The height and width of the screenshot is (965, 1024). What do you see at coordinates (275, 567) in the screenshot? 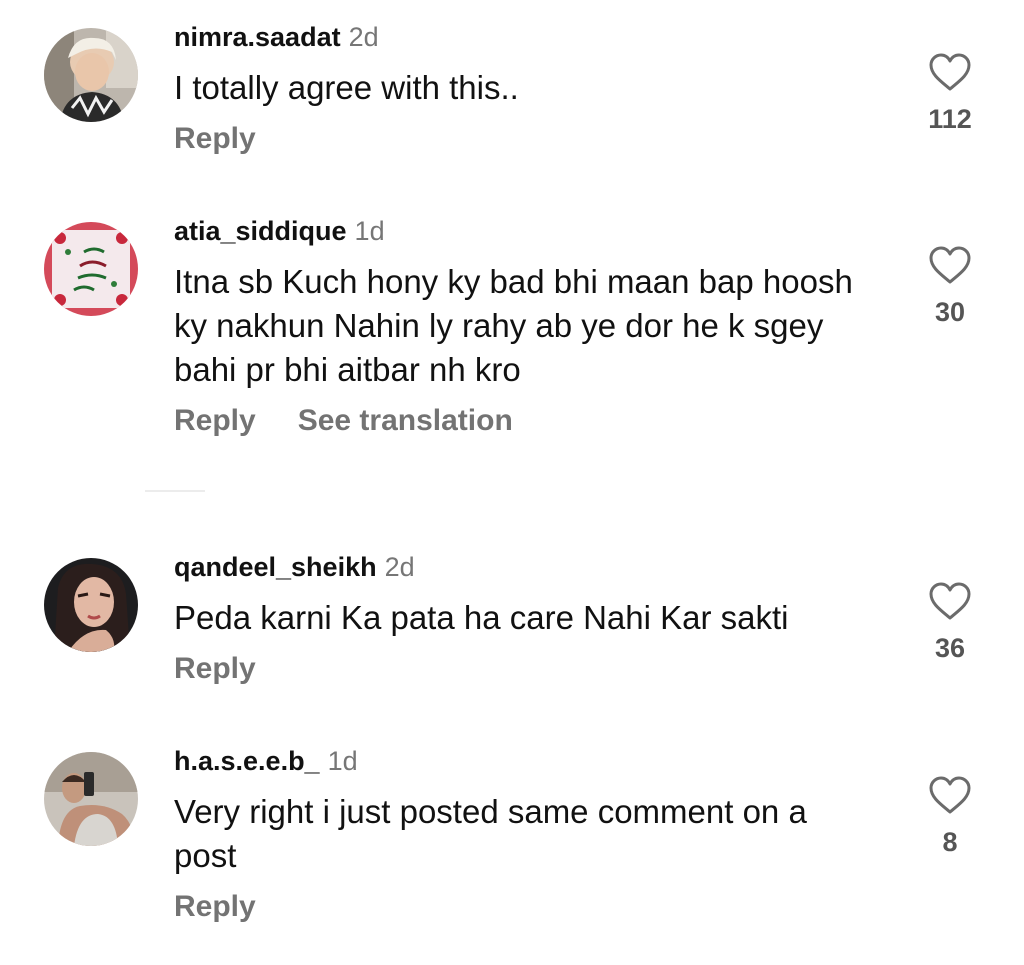
I see `username: qandeel_sheikh` at bounding box center [275, 567].